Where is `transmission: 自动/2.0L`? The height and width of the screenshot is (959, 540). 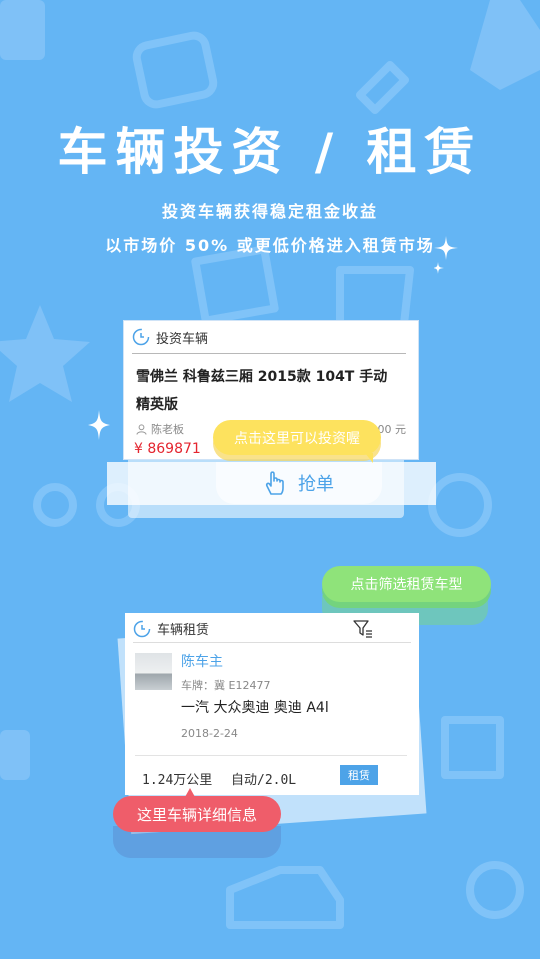 transmission: 自动/2.0L is located at coordinates (264, 780).